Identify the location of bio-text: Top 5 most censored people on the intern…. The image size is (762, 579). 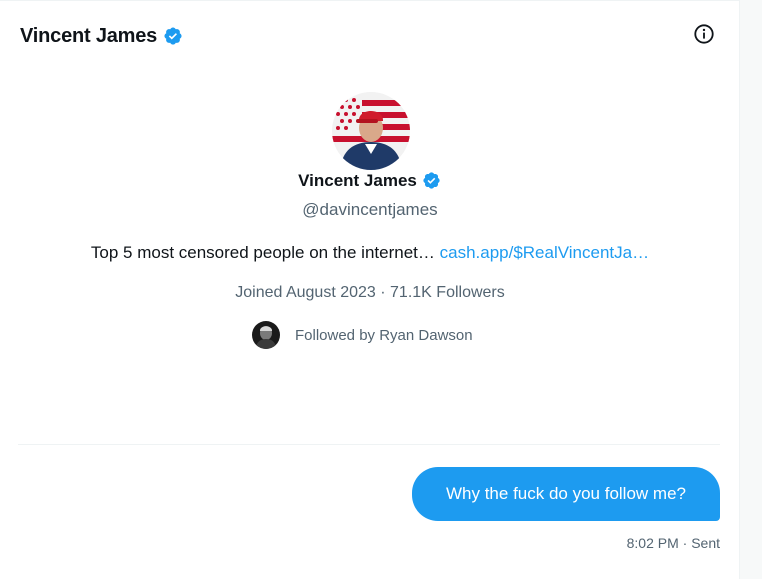
(265, 252).